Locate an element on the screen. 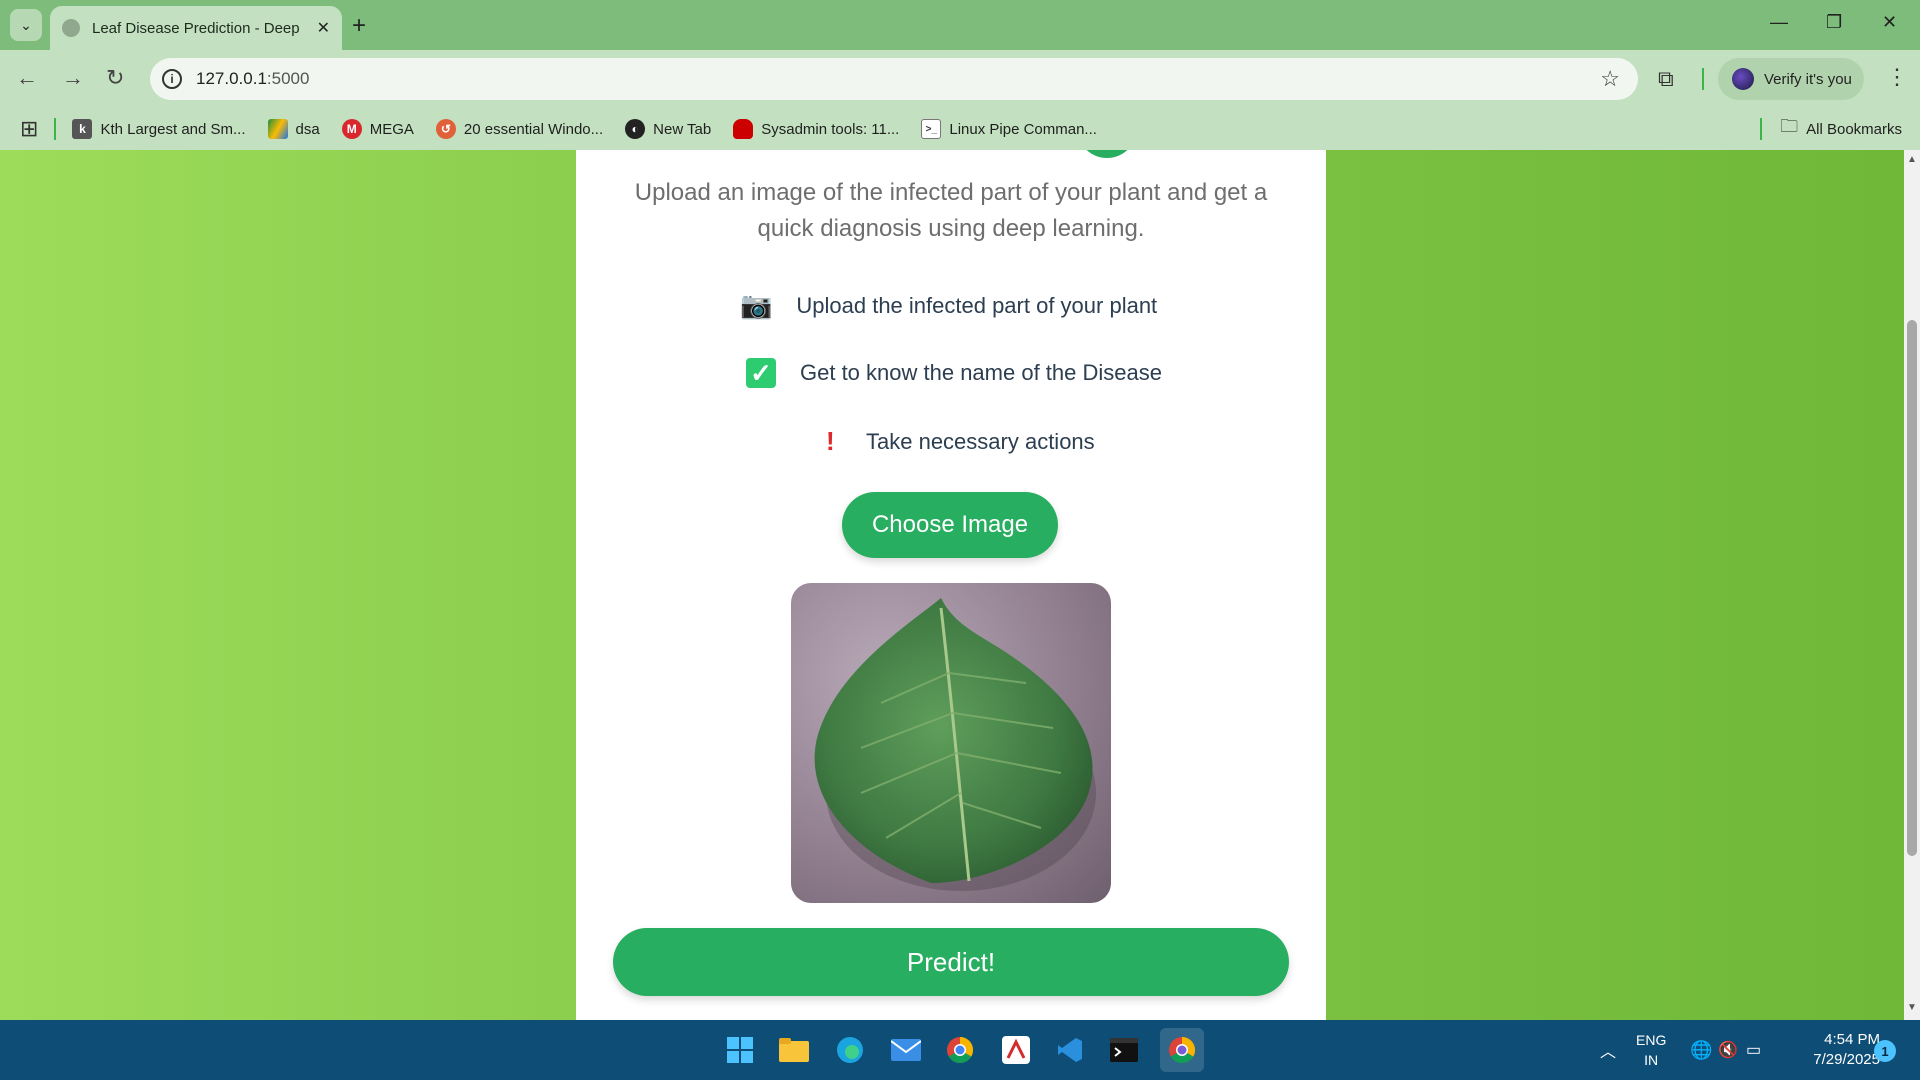 The width and height of the screenshot is (1920, 1080). bookmark-star-icon: ☆ is located at coordinates (1610, 79).